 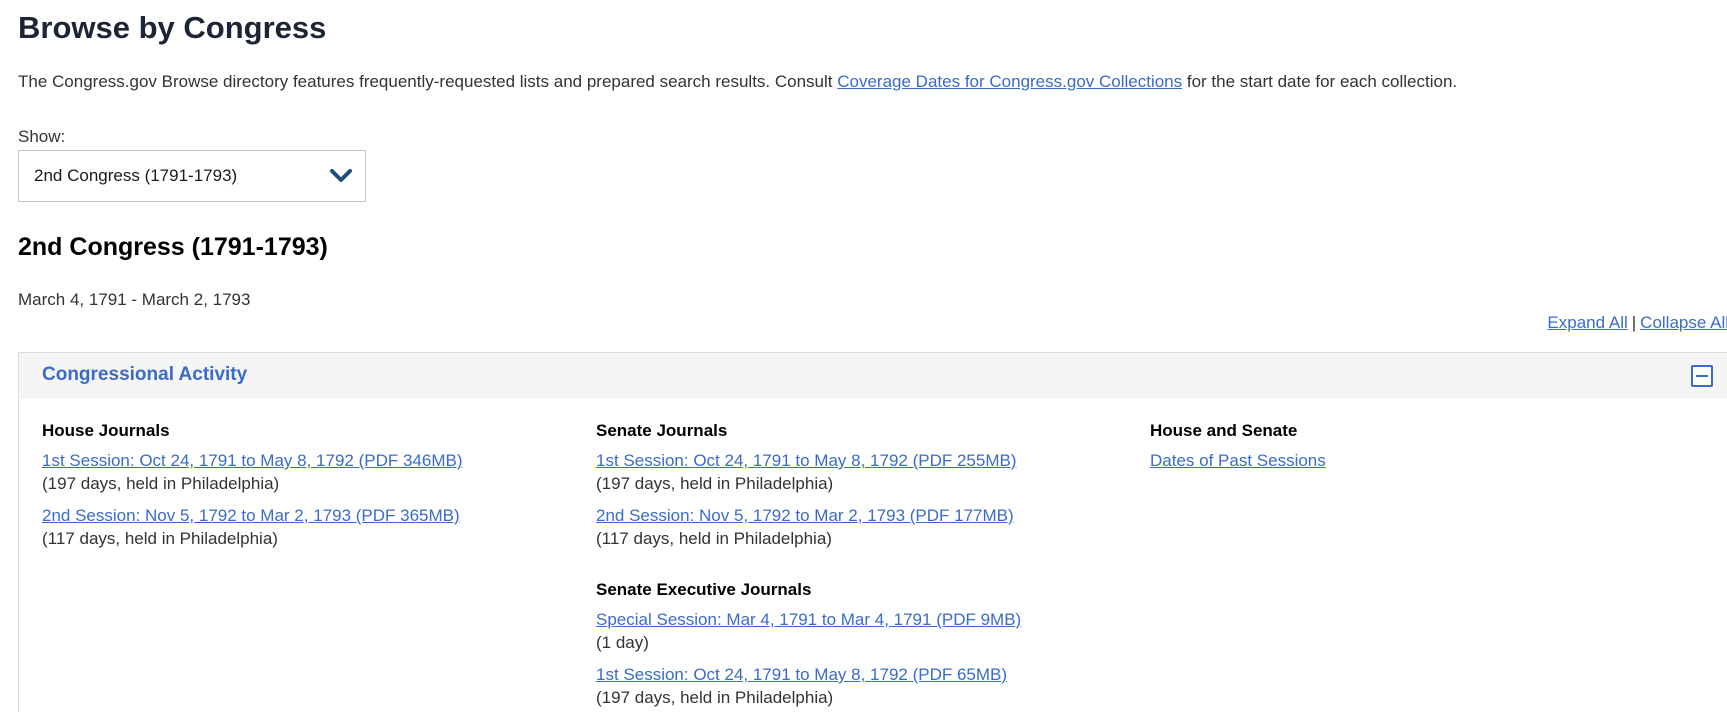 I want to click on intro-text-end: for the start date for each collection., so click(x=1320, y=81).